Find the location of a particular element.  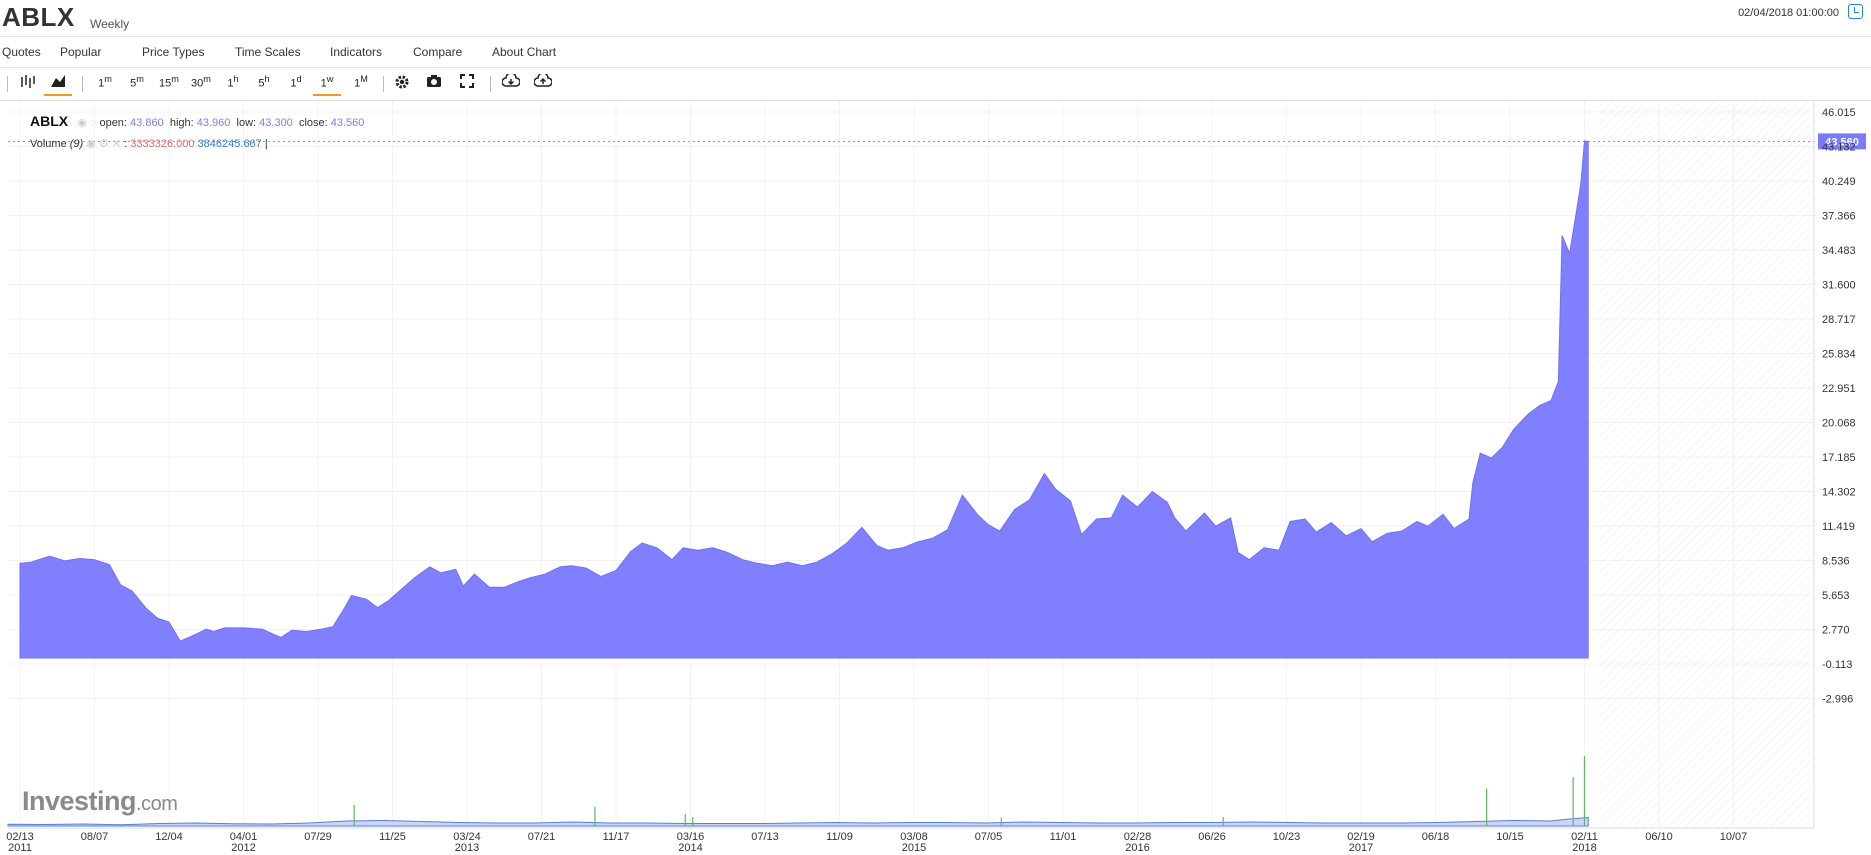

x-tick-year: 2012 is located at coordinates (243, 848).